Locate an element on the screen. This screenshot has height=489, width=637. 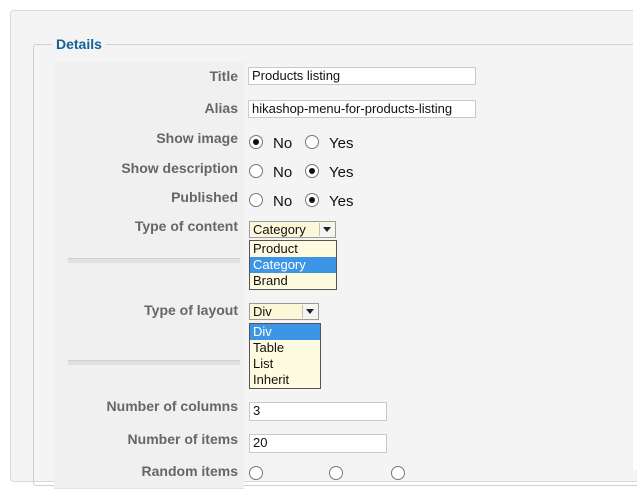
published-yes-label: Yes is located at coordinates (341, 201).